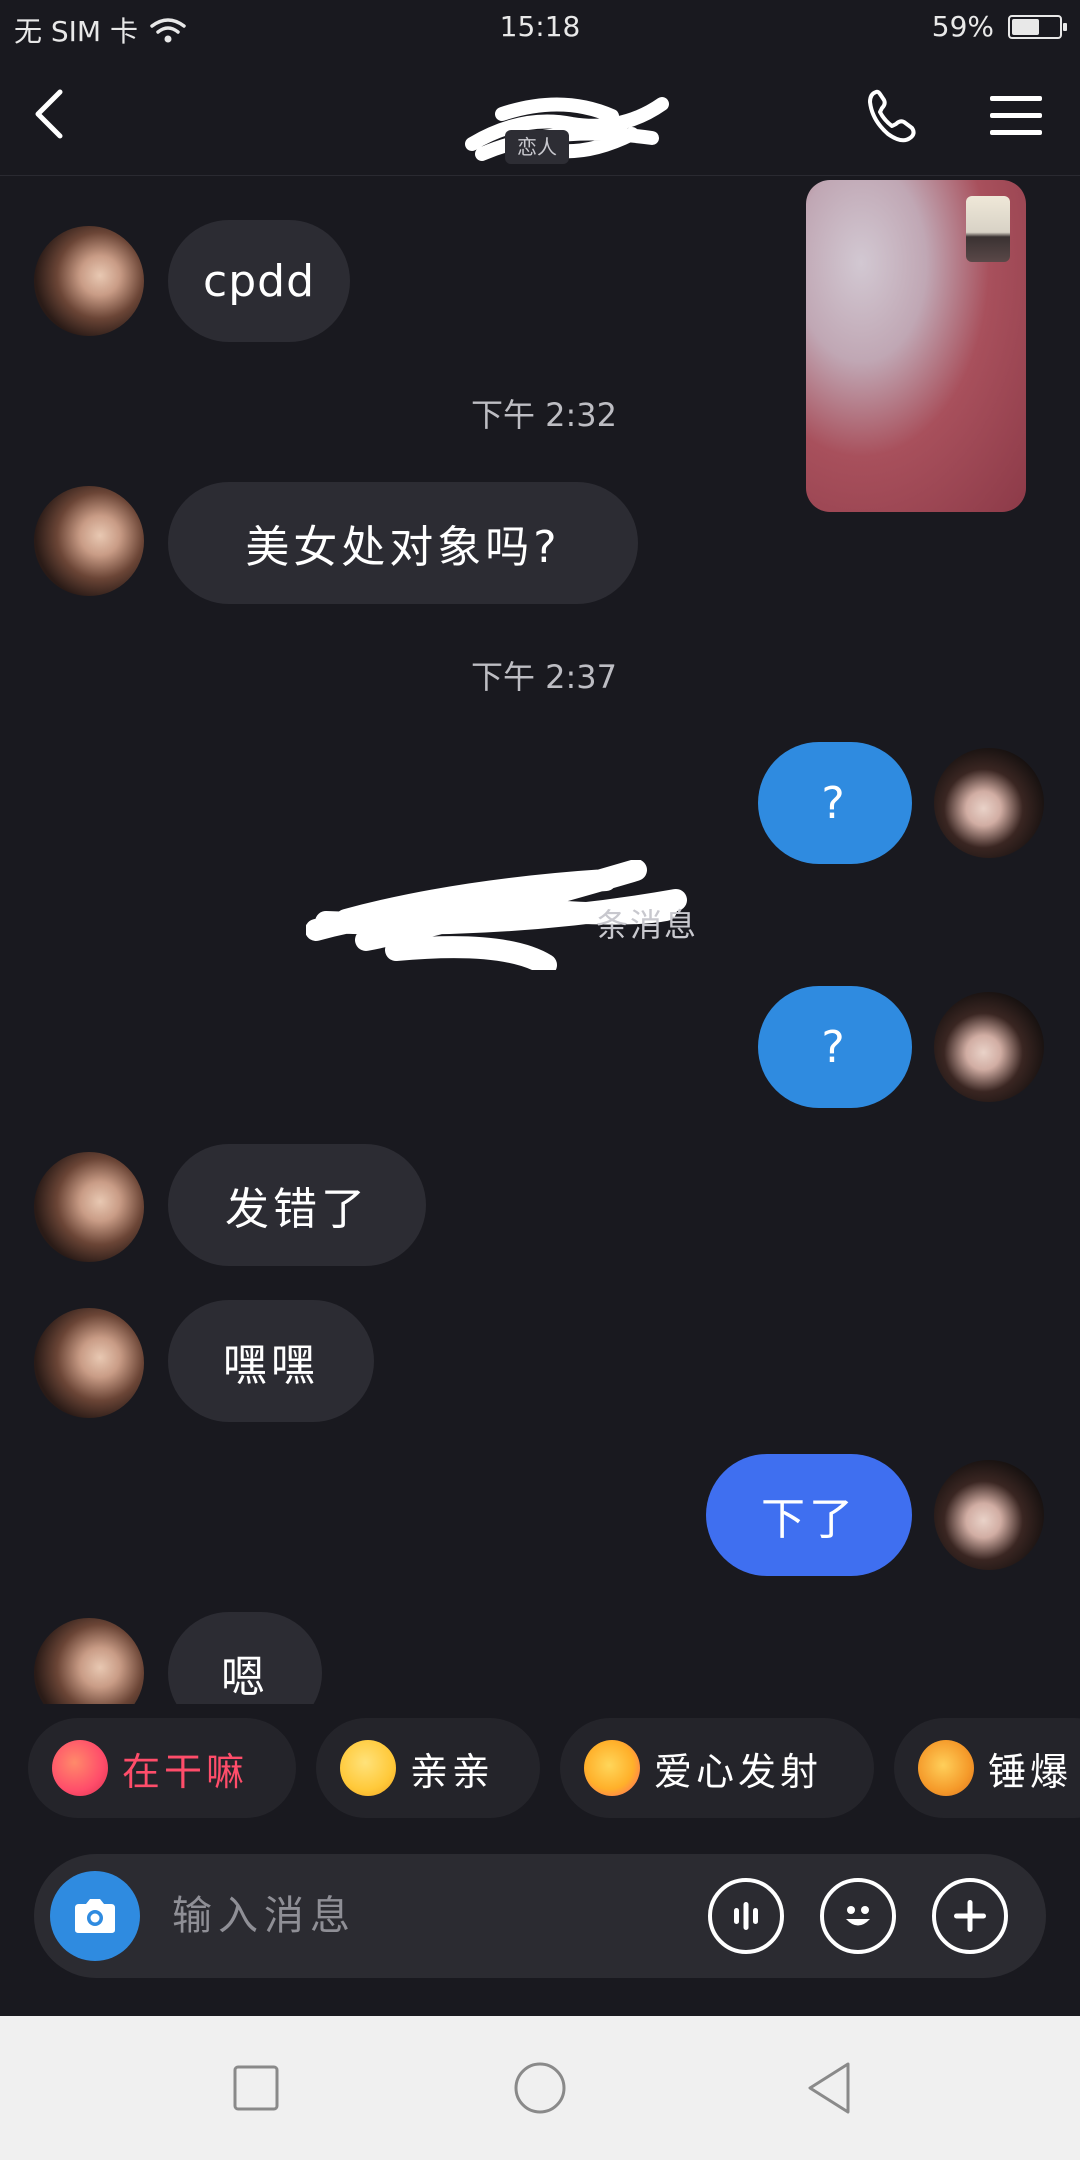 Image resolution: width=1080 pixels, height=2160 pixels. What do you see at coordinates (946, 1768) in the screenshot?
I see `hammer-emoji-icon` at bounding box center [946, 1768].